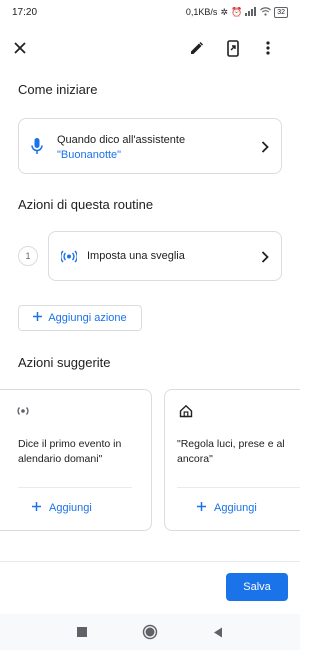 The image size is (320, 650). I want to click on add-action-label: Aggiungi azione, so click(87, 318).